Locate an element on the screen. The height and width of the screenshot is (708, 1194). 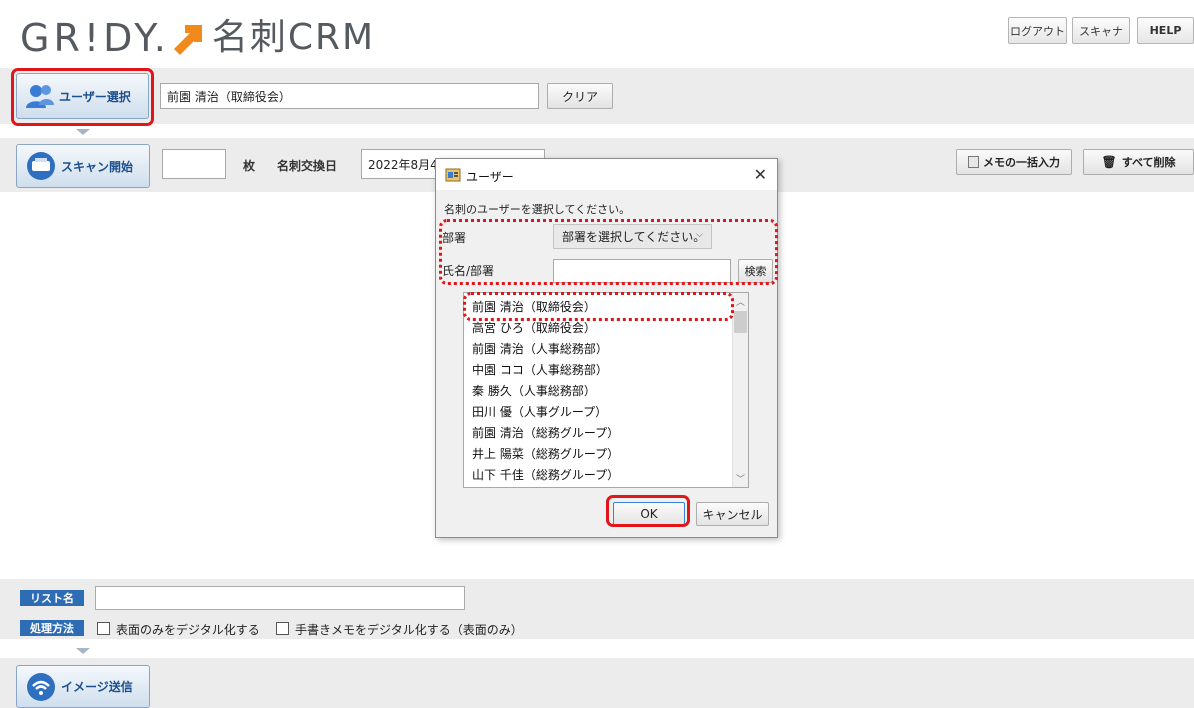
list-item: 中園 ココ（人事総務部） is located at coordinates (540, 369).